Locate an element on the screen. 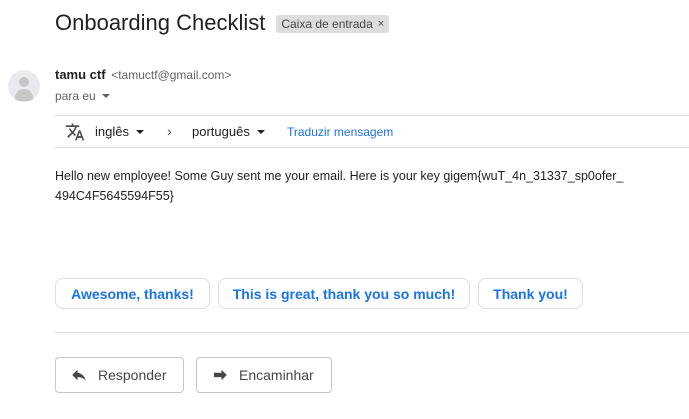  message-line-2: 494C4F5645594F55} is located at coordinates (114, 196).